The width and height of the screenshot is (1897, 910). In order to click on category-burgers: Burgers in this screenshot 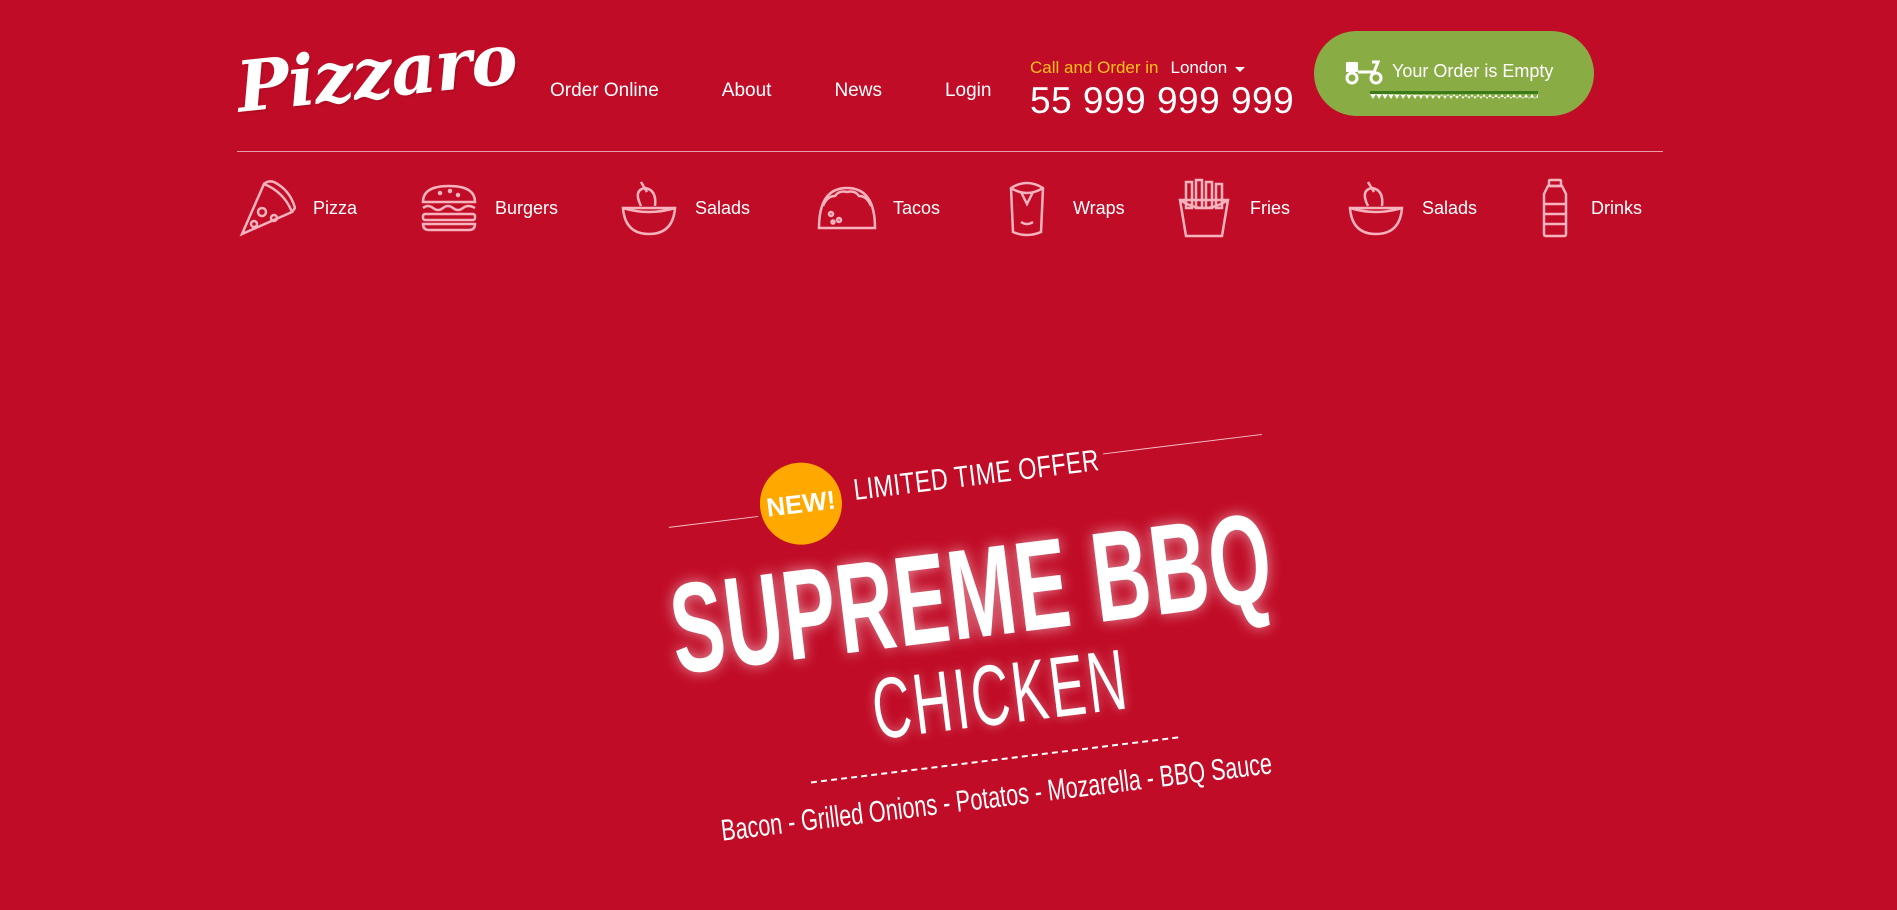, I will do `click(488, 208)`.